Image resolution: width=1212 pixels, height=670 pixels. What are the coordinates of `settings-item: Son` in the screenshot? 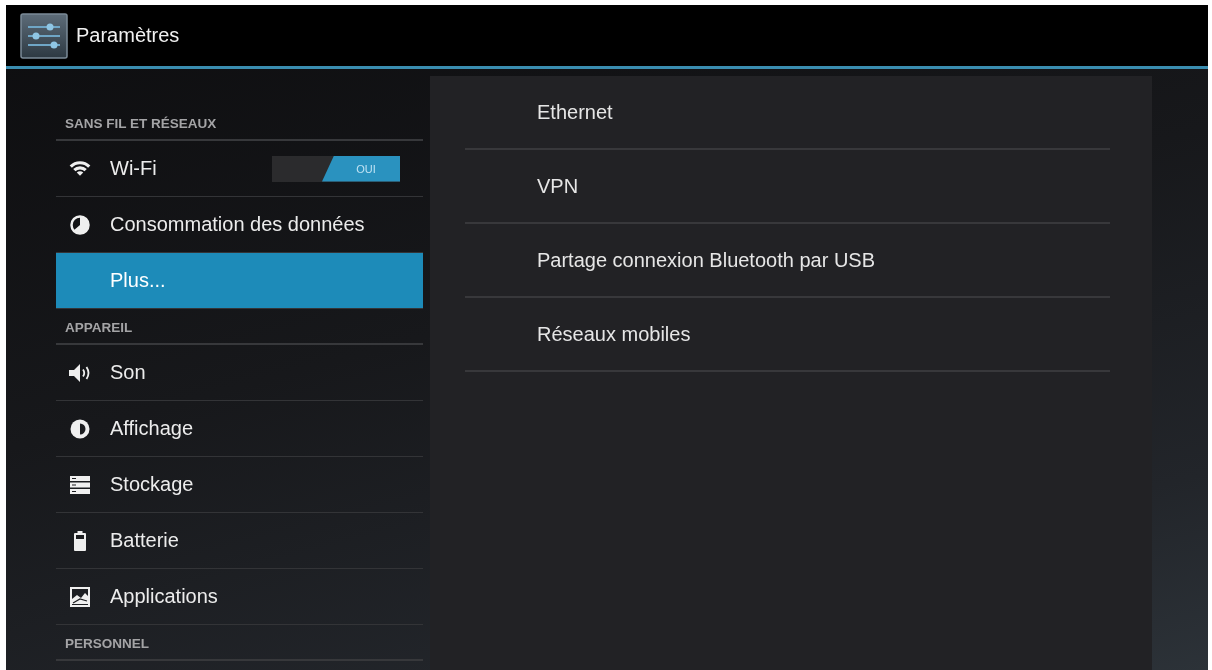 It's located at (239, 373).